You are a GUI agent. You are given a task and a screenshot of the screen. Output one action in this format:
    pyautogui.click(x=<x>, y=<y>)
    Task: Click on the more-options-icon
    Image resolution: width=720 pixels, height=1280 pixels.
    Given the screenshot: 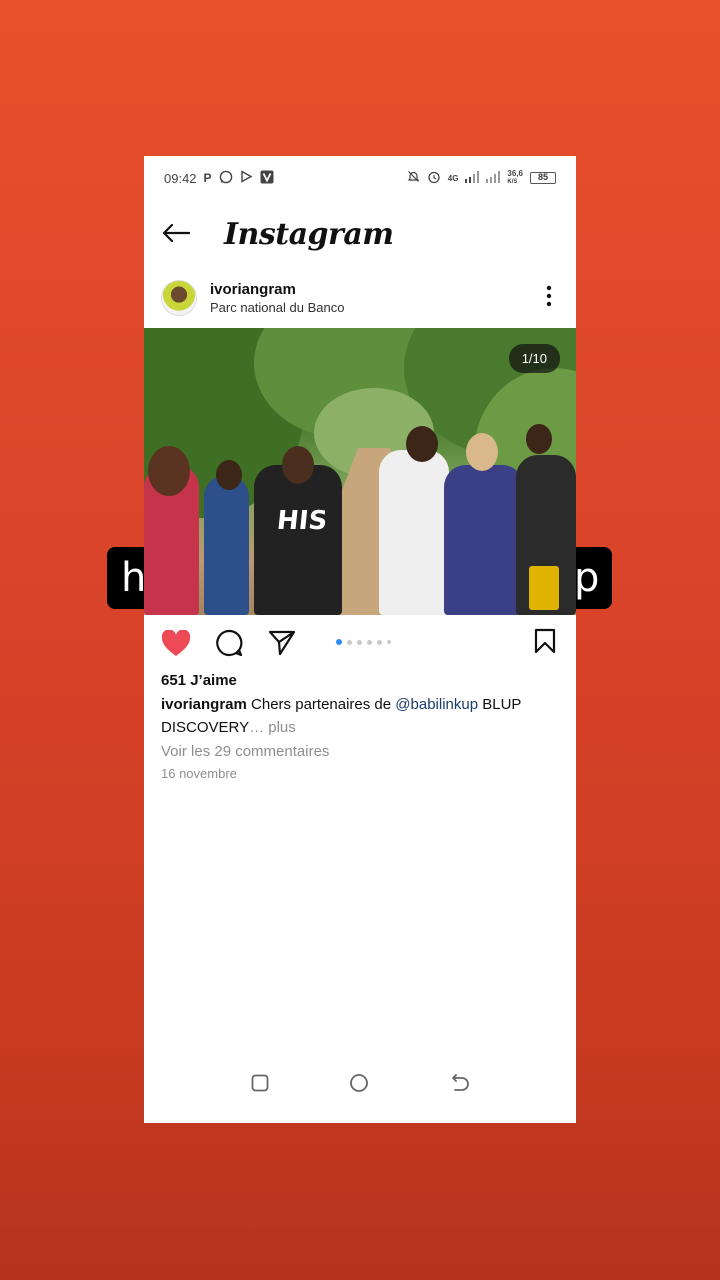 What is the action you would take?
    pyautogui.click(x=549, y=298)
    